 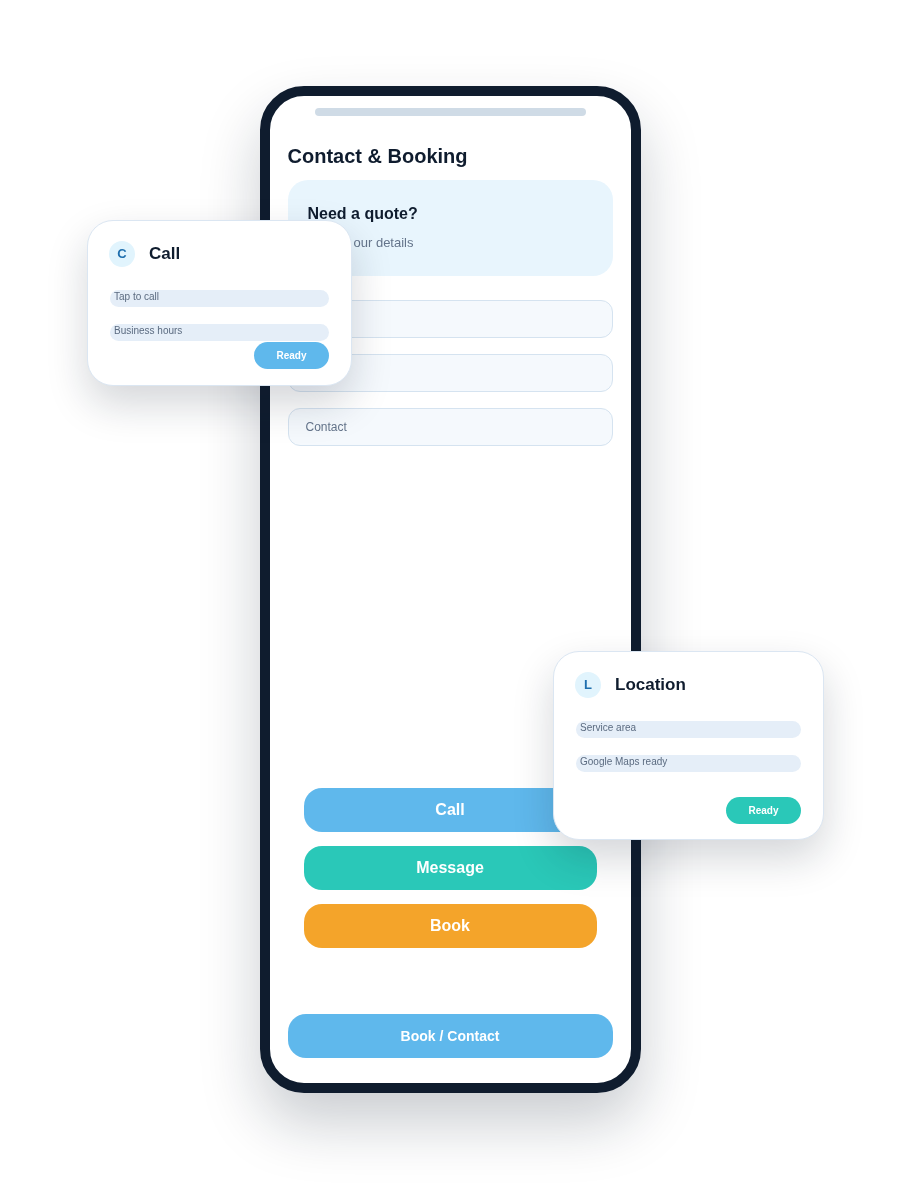 What do you see at coordinates (384, 243) in the screenshot?
I see `quote-subtitle: our details` at bounding box center [384, 243].